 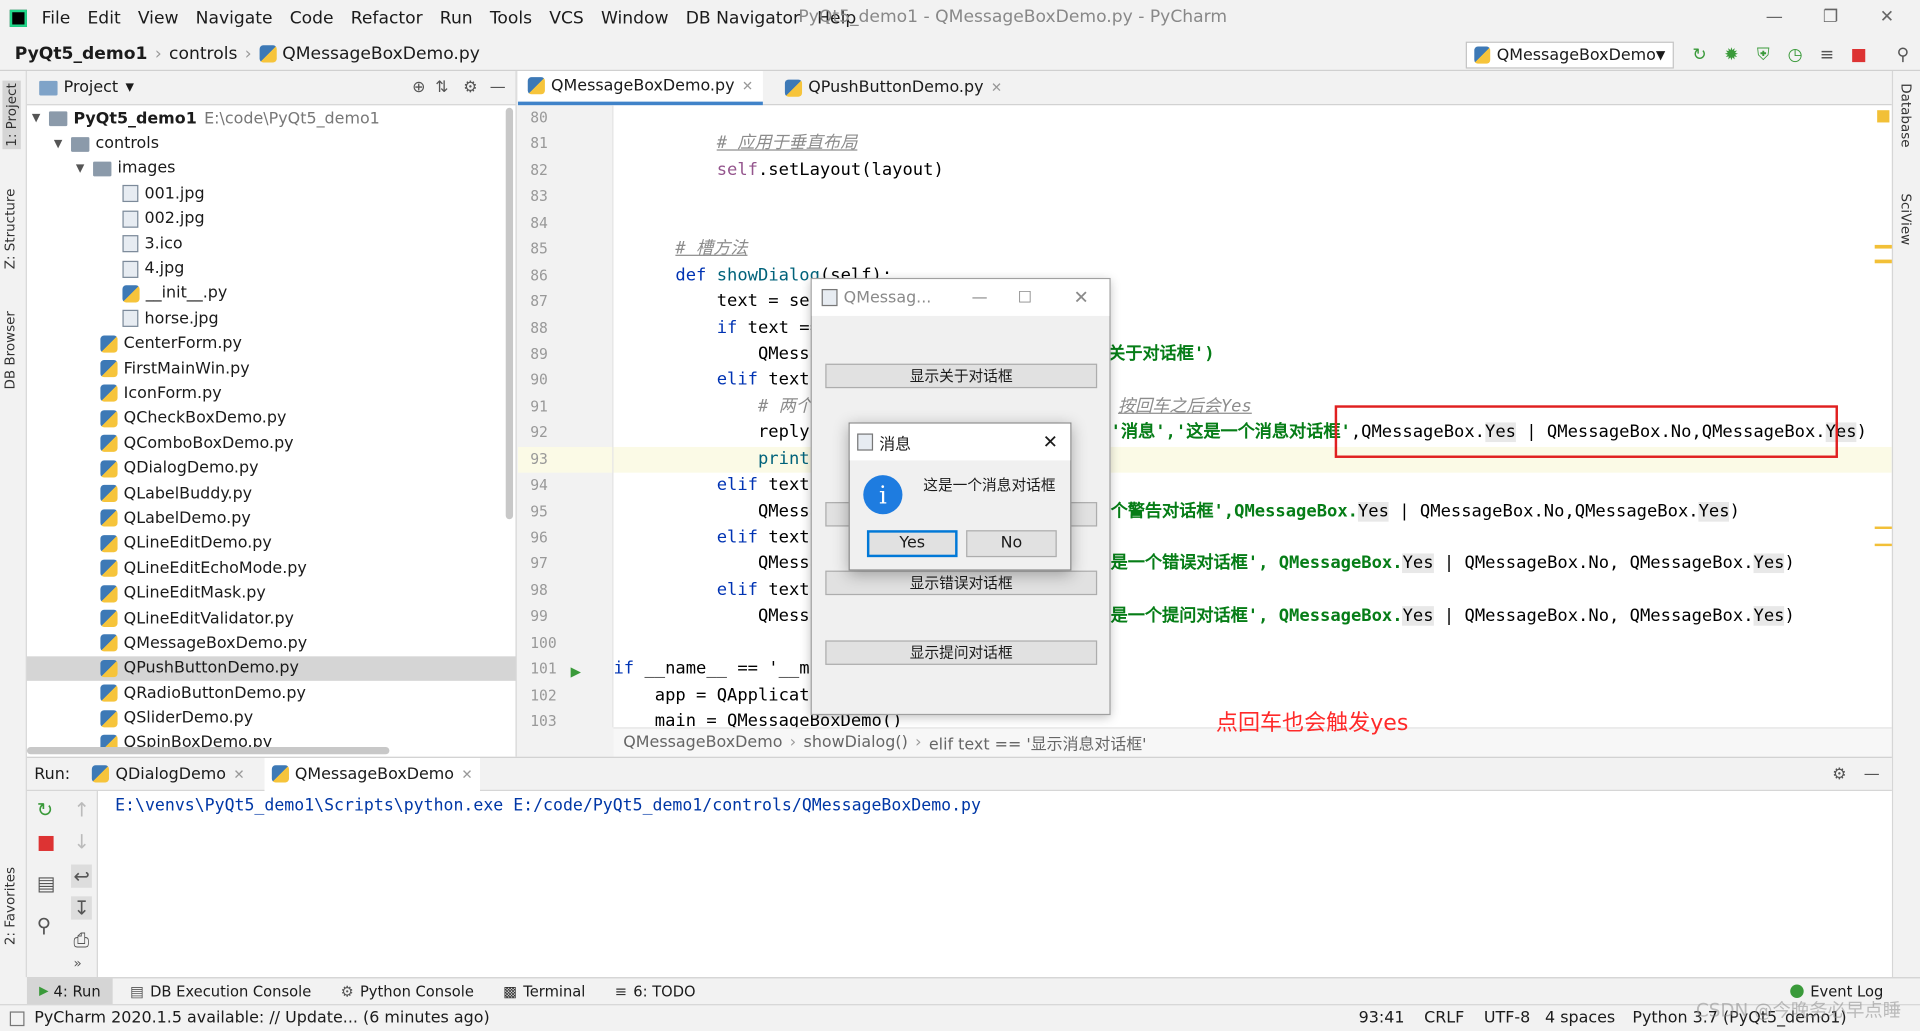 I want to click on more-icon: », so click(x=77, y=963).